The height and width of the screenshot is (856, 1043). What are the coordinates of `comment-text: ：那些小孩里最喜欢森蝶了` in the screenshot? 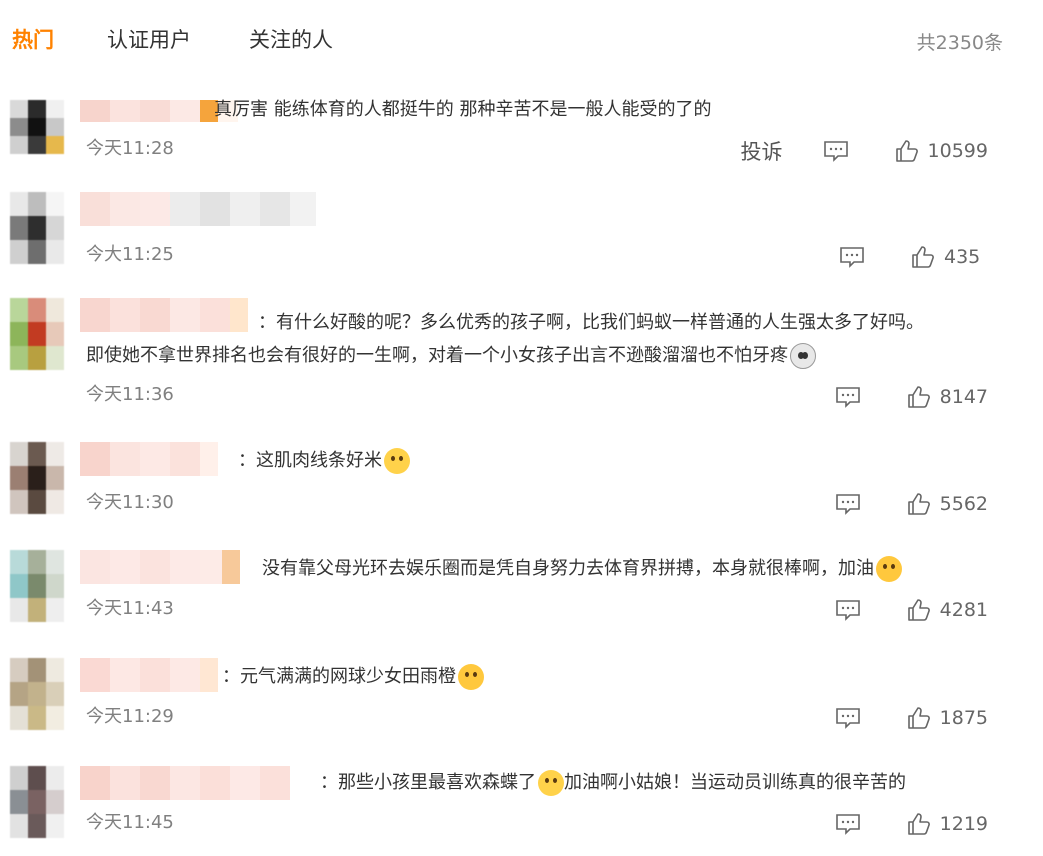 It's located at (428, 782).